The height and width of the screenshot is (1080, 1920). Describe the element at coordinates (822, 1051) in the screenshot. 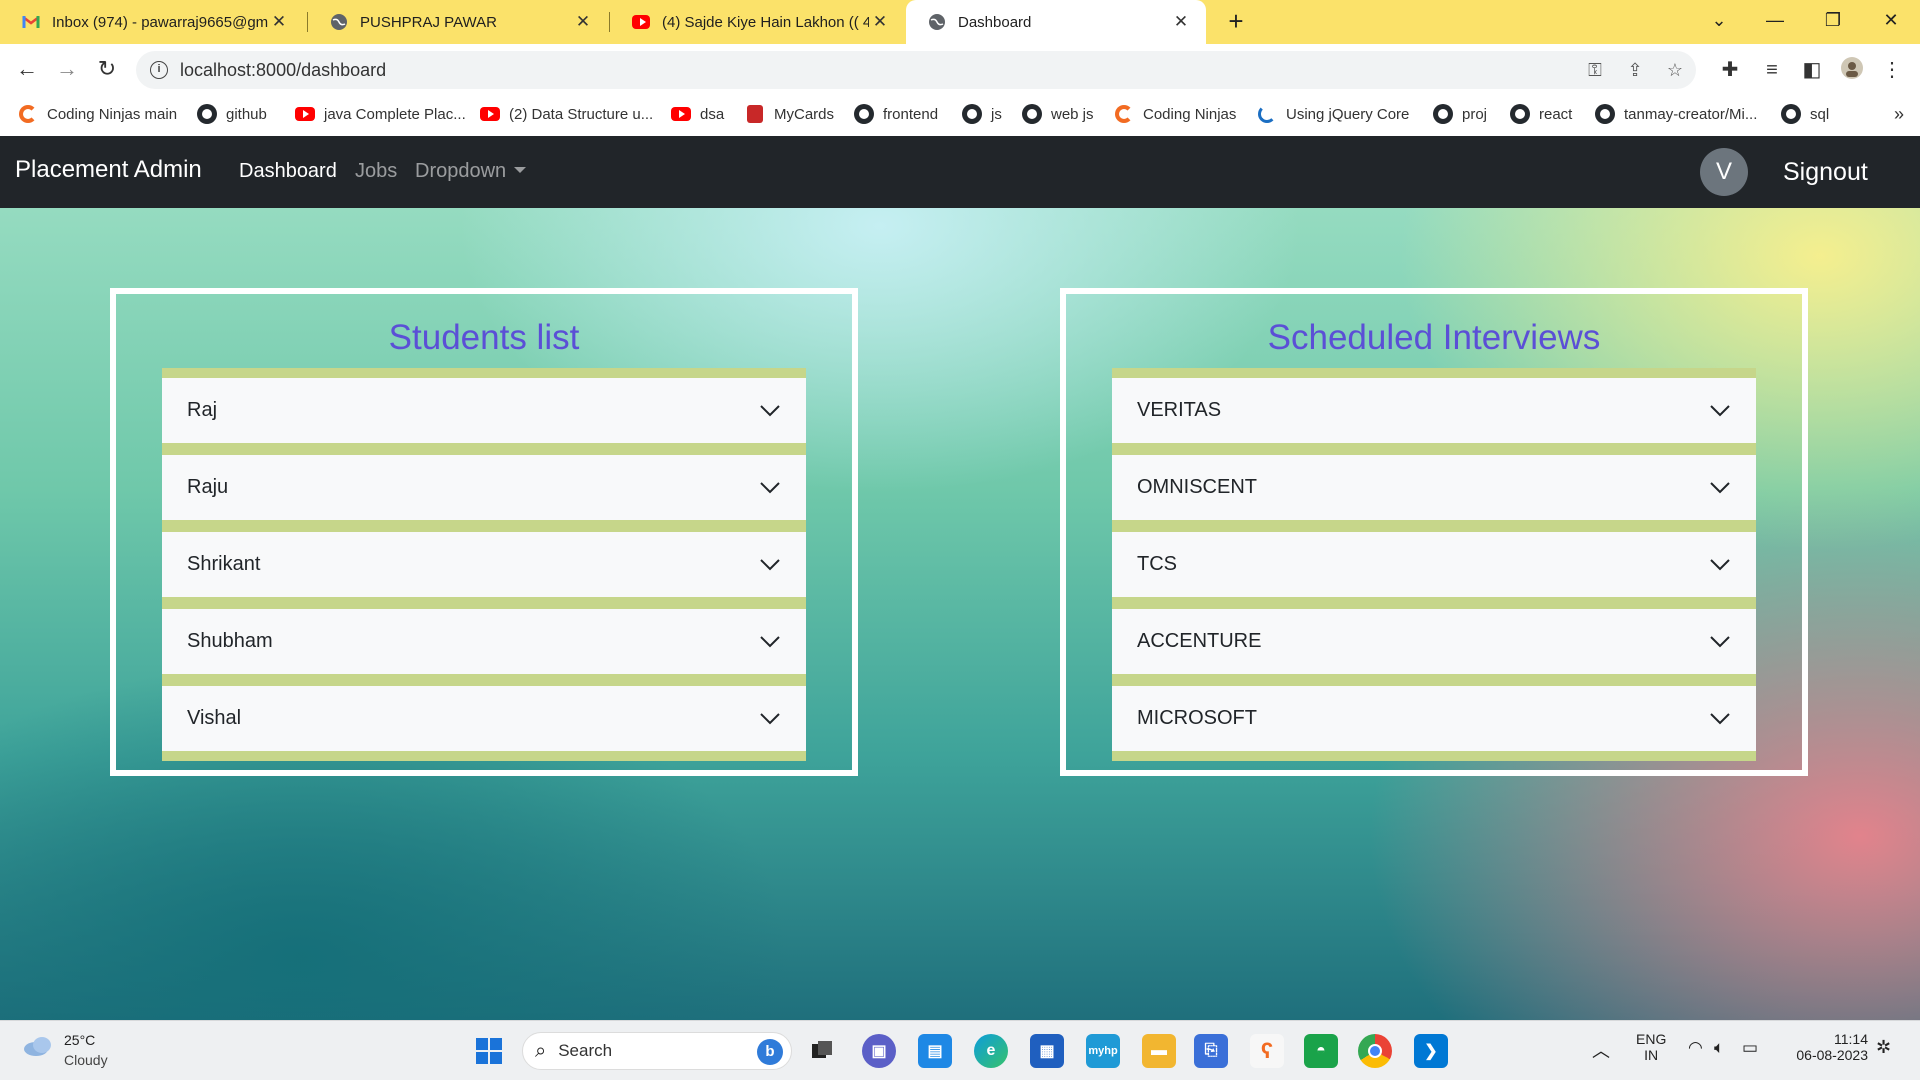

I see `task-view-icon` at that location.